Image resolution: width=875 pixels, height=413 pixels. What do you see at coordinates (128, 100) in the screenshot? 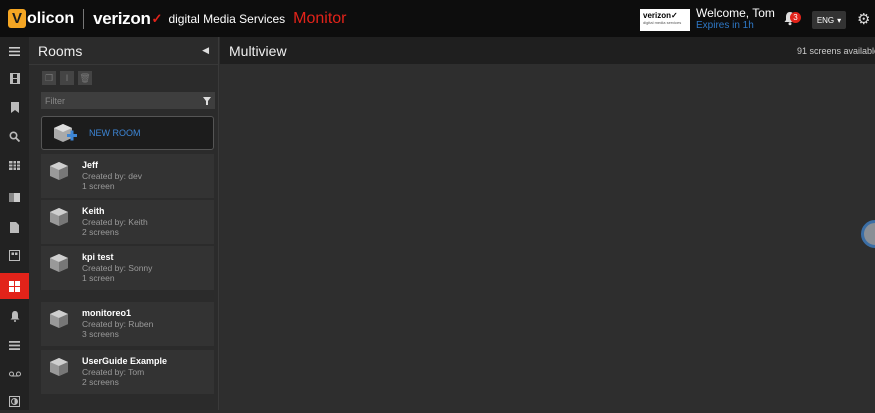
I see `filter-input: Filter` at bounding box center [128, 100].